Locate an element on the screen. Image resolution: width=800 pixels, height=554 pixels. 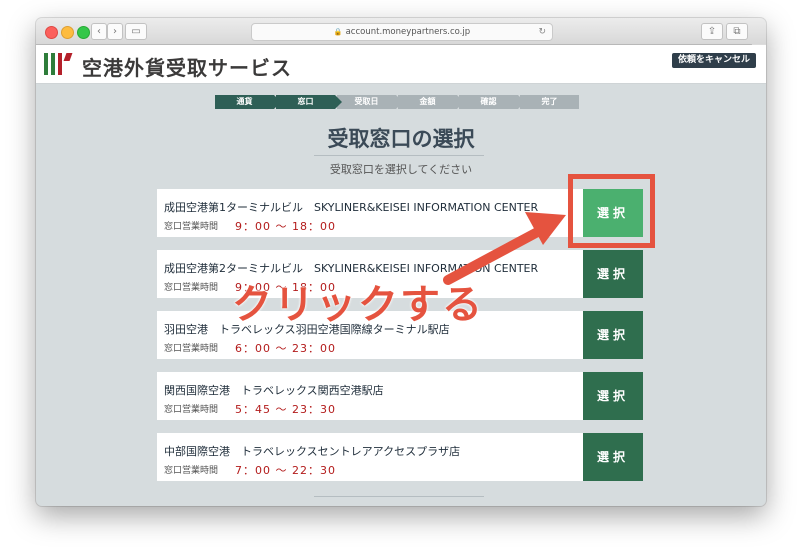
step-5: 確認 is located at coordinates (492, 102).